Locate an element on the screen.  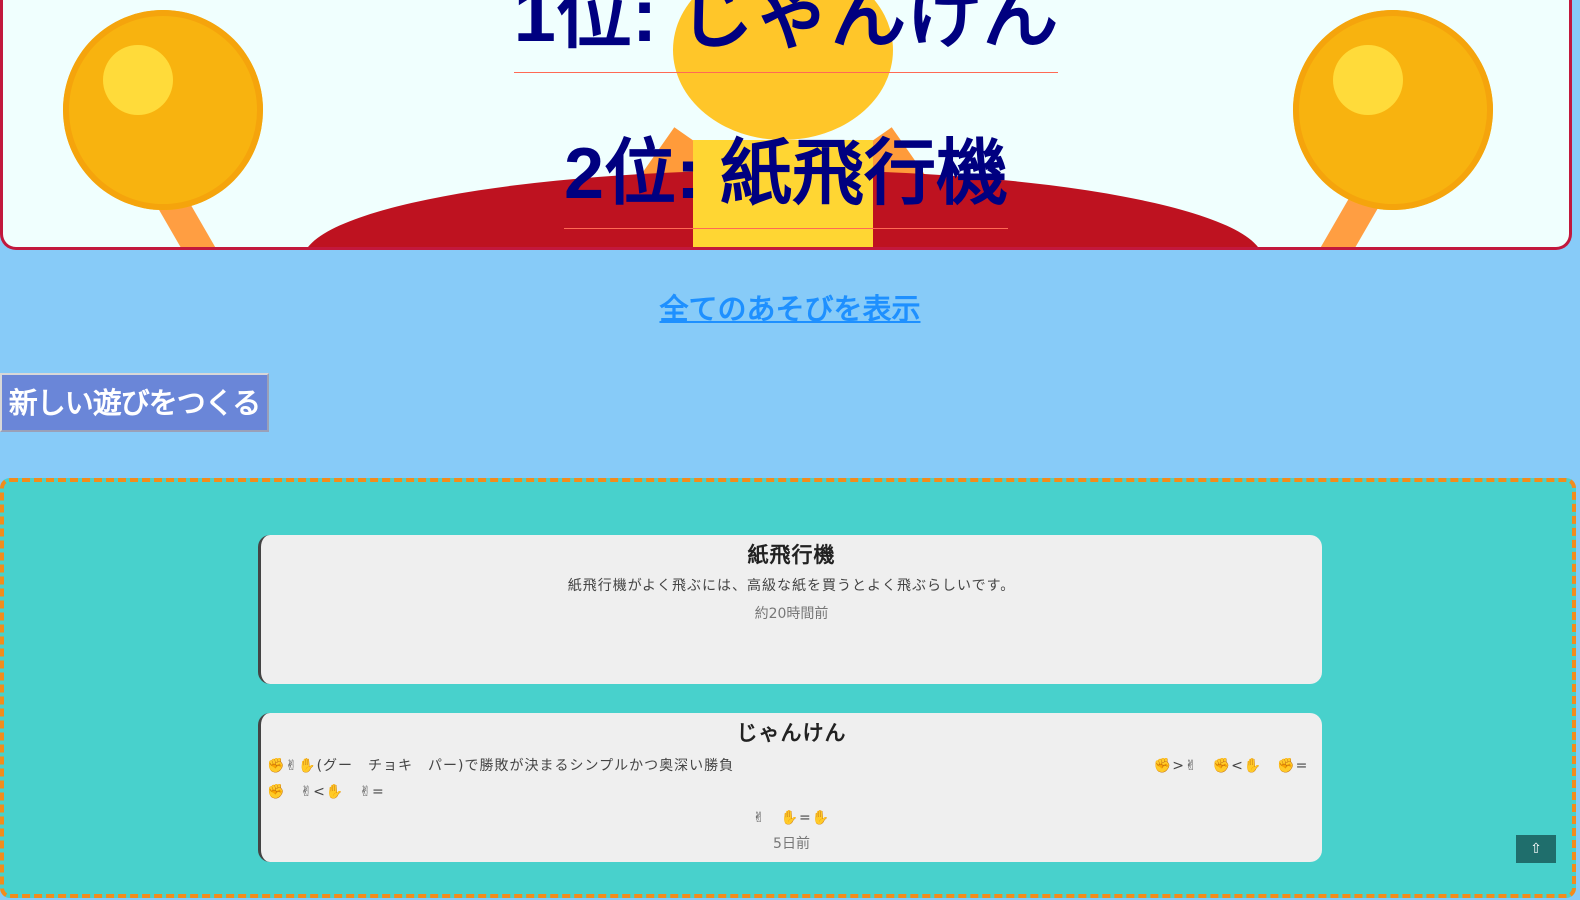
all-games-link: 全てのあそびを表示 is located at coordinates (789, 309).